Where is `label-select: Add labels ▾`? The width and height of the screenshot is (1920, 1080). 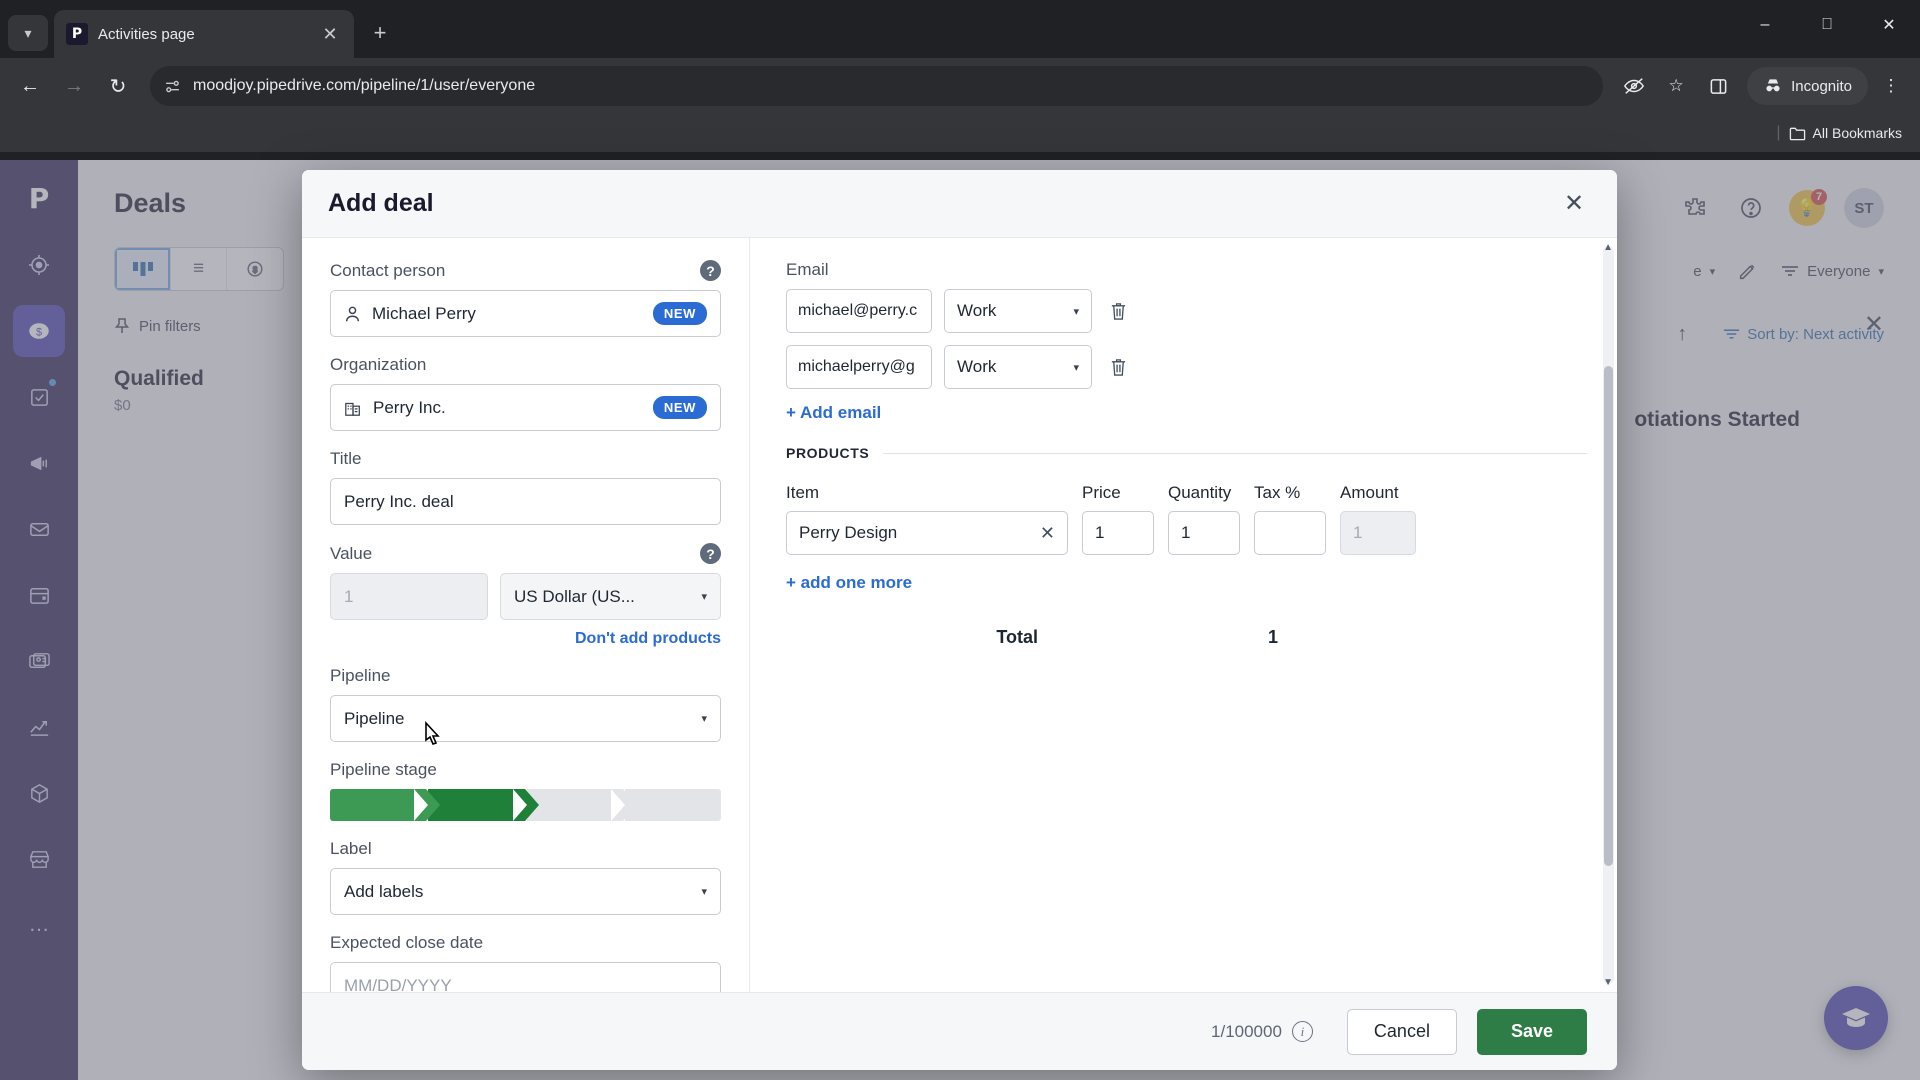 label-select: Add labels ▾ is located at coordinates (525, 891).